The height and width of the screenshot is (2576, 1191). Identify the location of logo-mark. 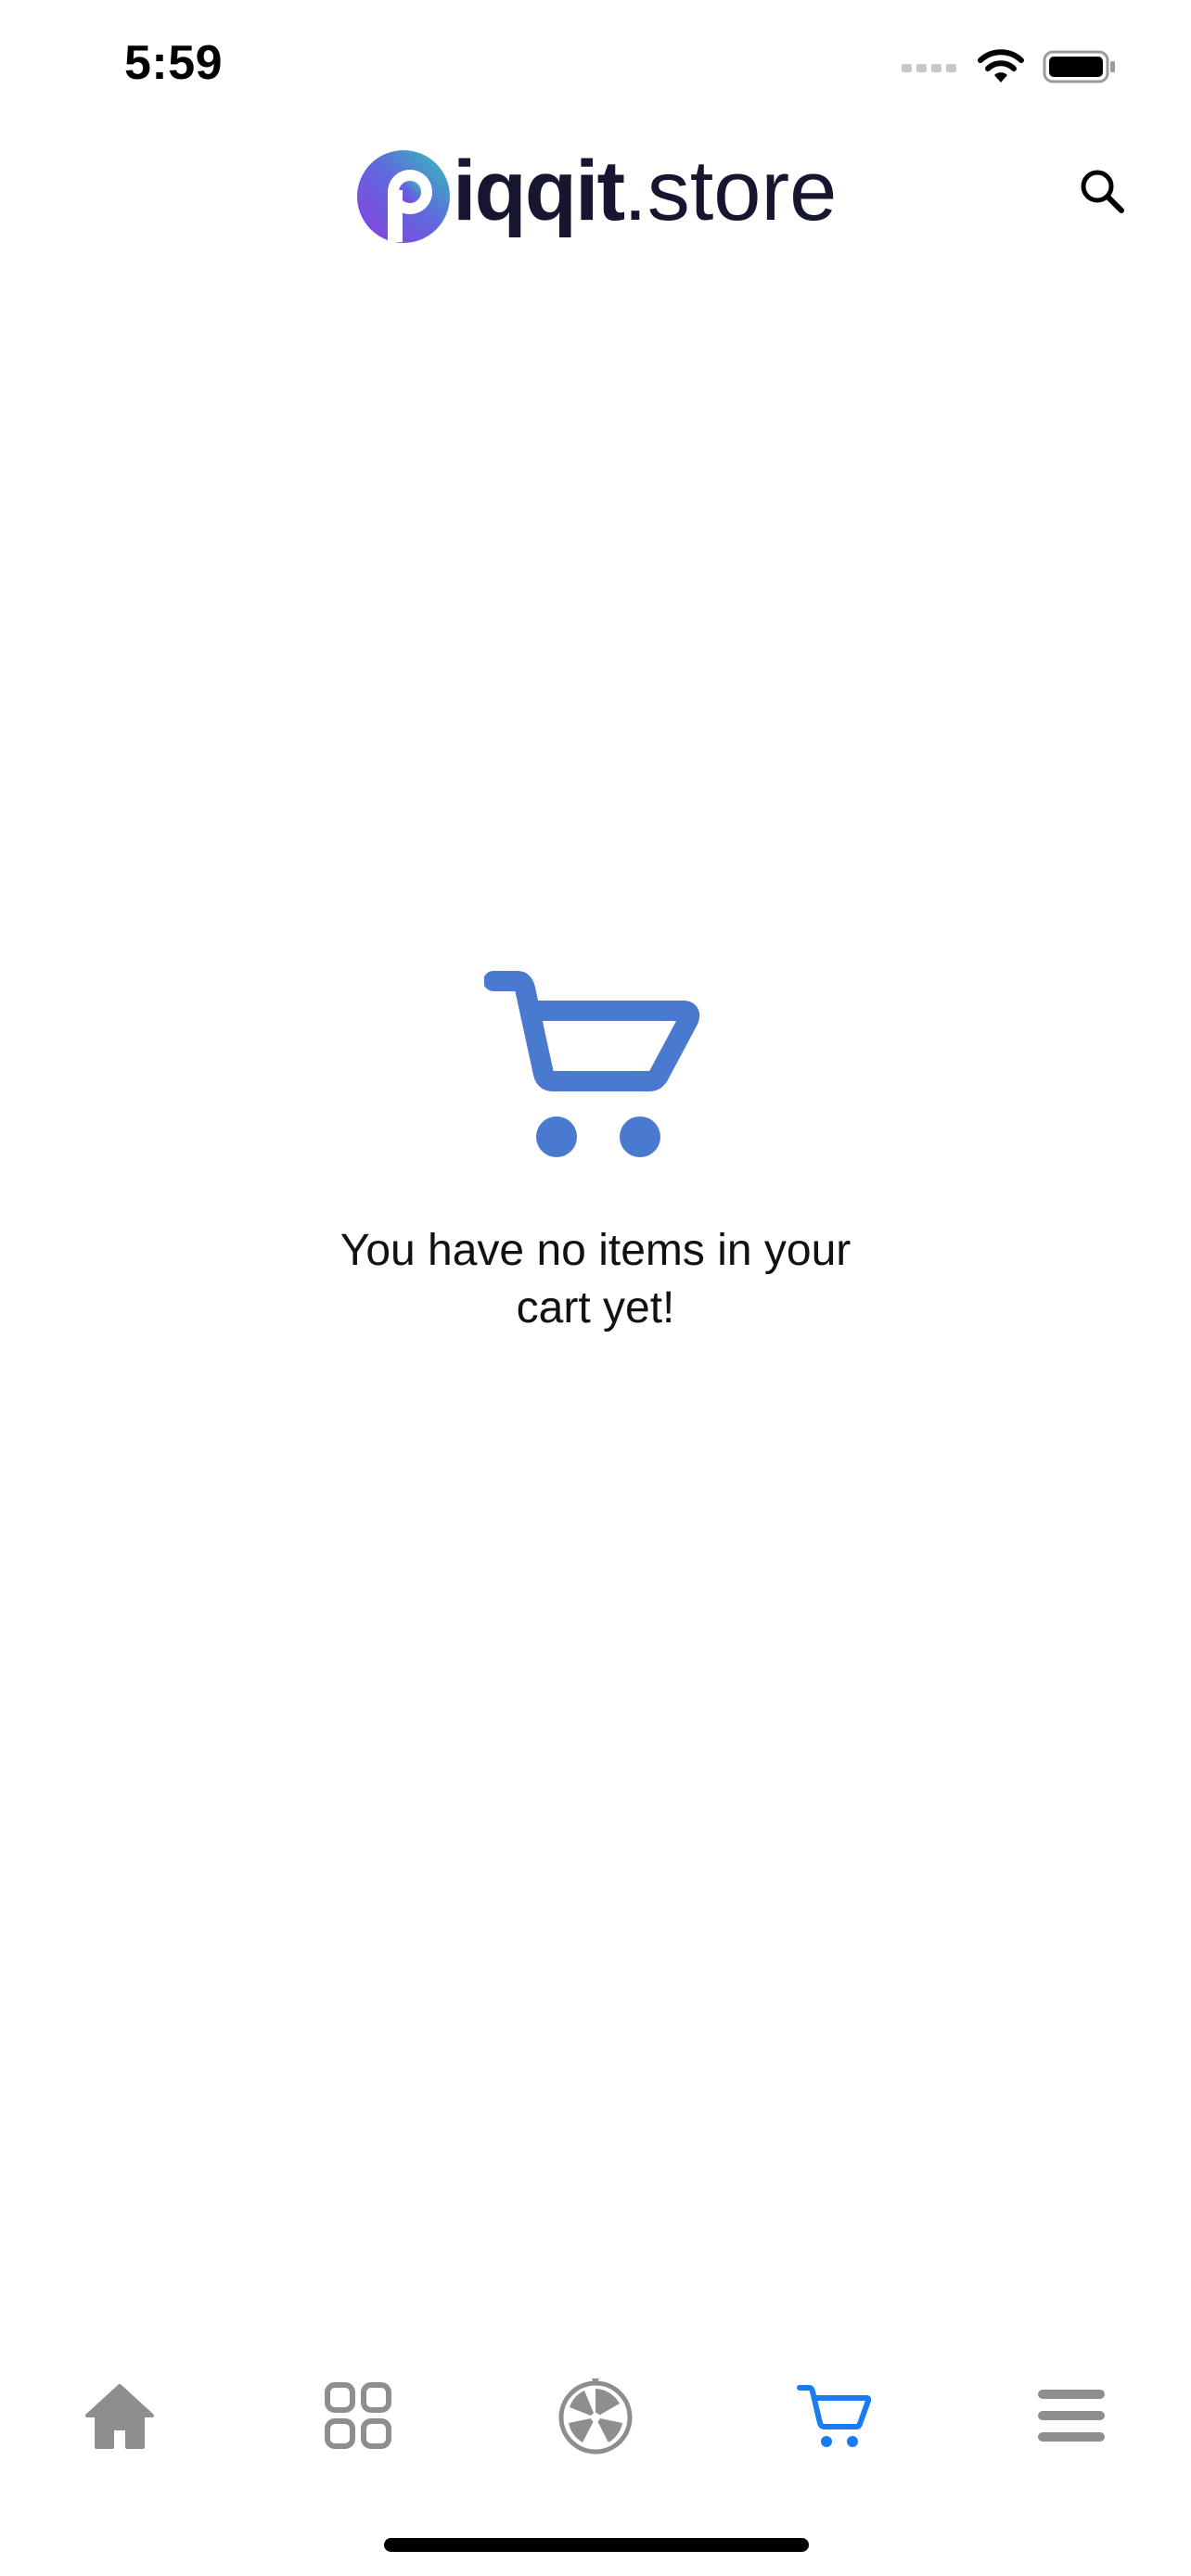
(403, 196).